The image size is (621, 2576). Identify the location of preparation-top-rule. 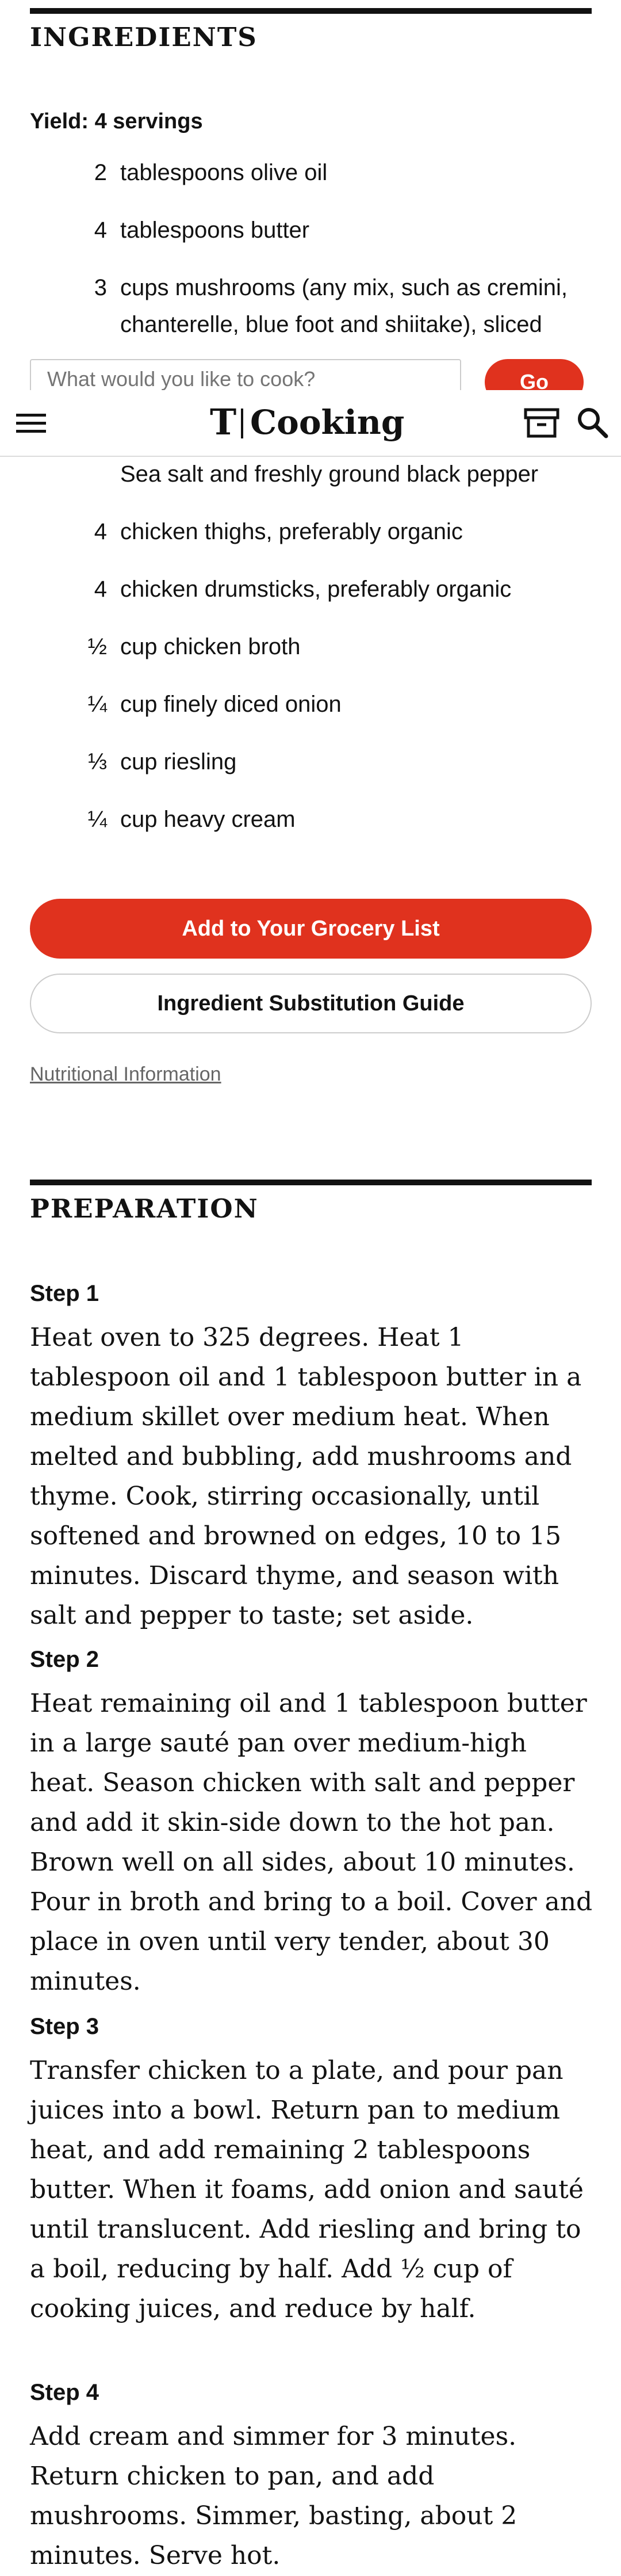
(311, 1182).